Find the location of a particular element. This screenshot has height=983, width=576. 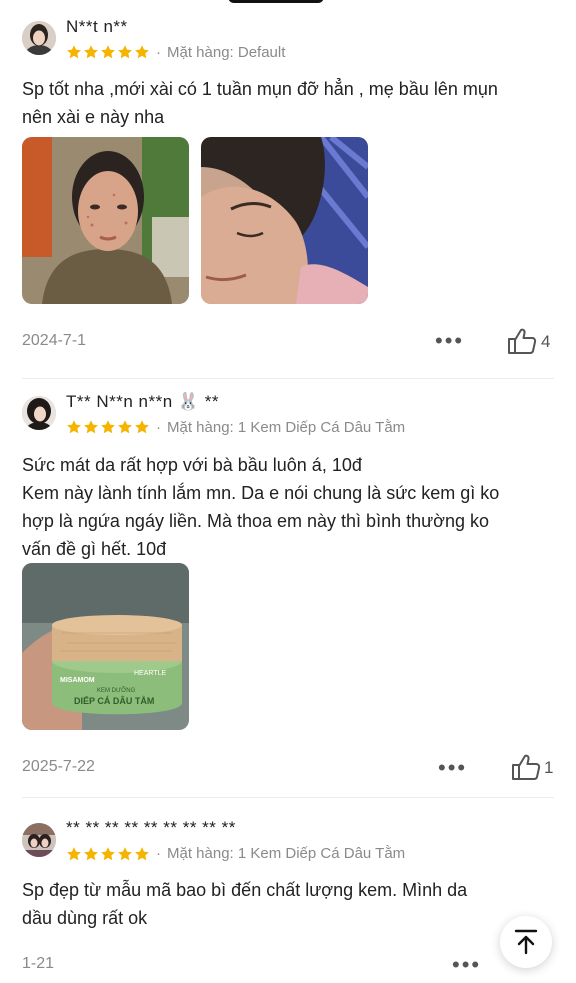

review-date: 1-21 is located at coordinates (38, 963).